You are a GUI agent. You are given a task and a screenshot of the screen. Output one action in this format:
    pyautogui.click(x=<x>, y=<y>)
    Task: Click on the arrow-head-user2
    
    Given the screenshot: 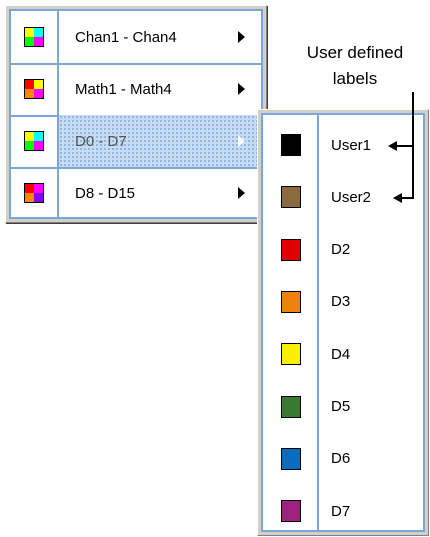 What is the action you would take?
    pyautogui.click(x=397, y=198)
    